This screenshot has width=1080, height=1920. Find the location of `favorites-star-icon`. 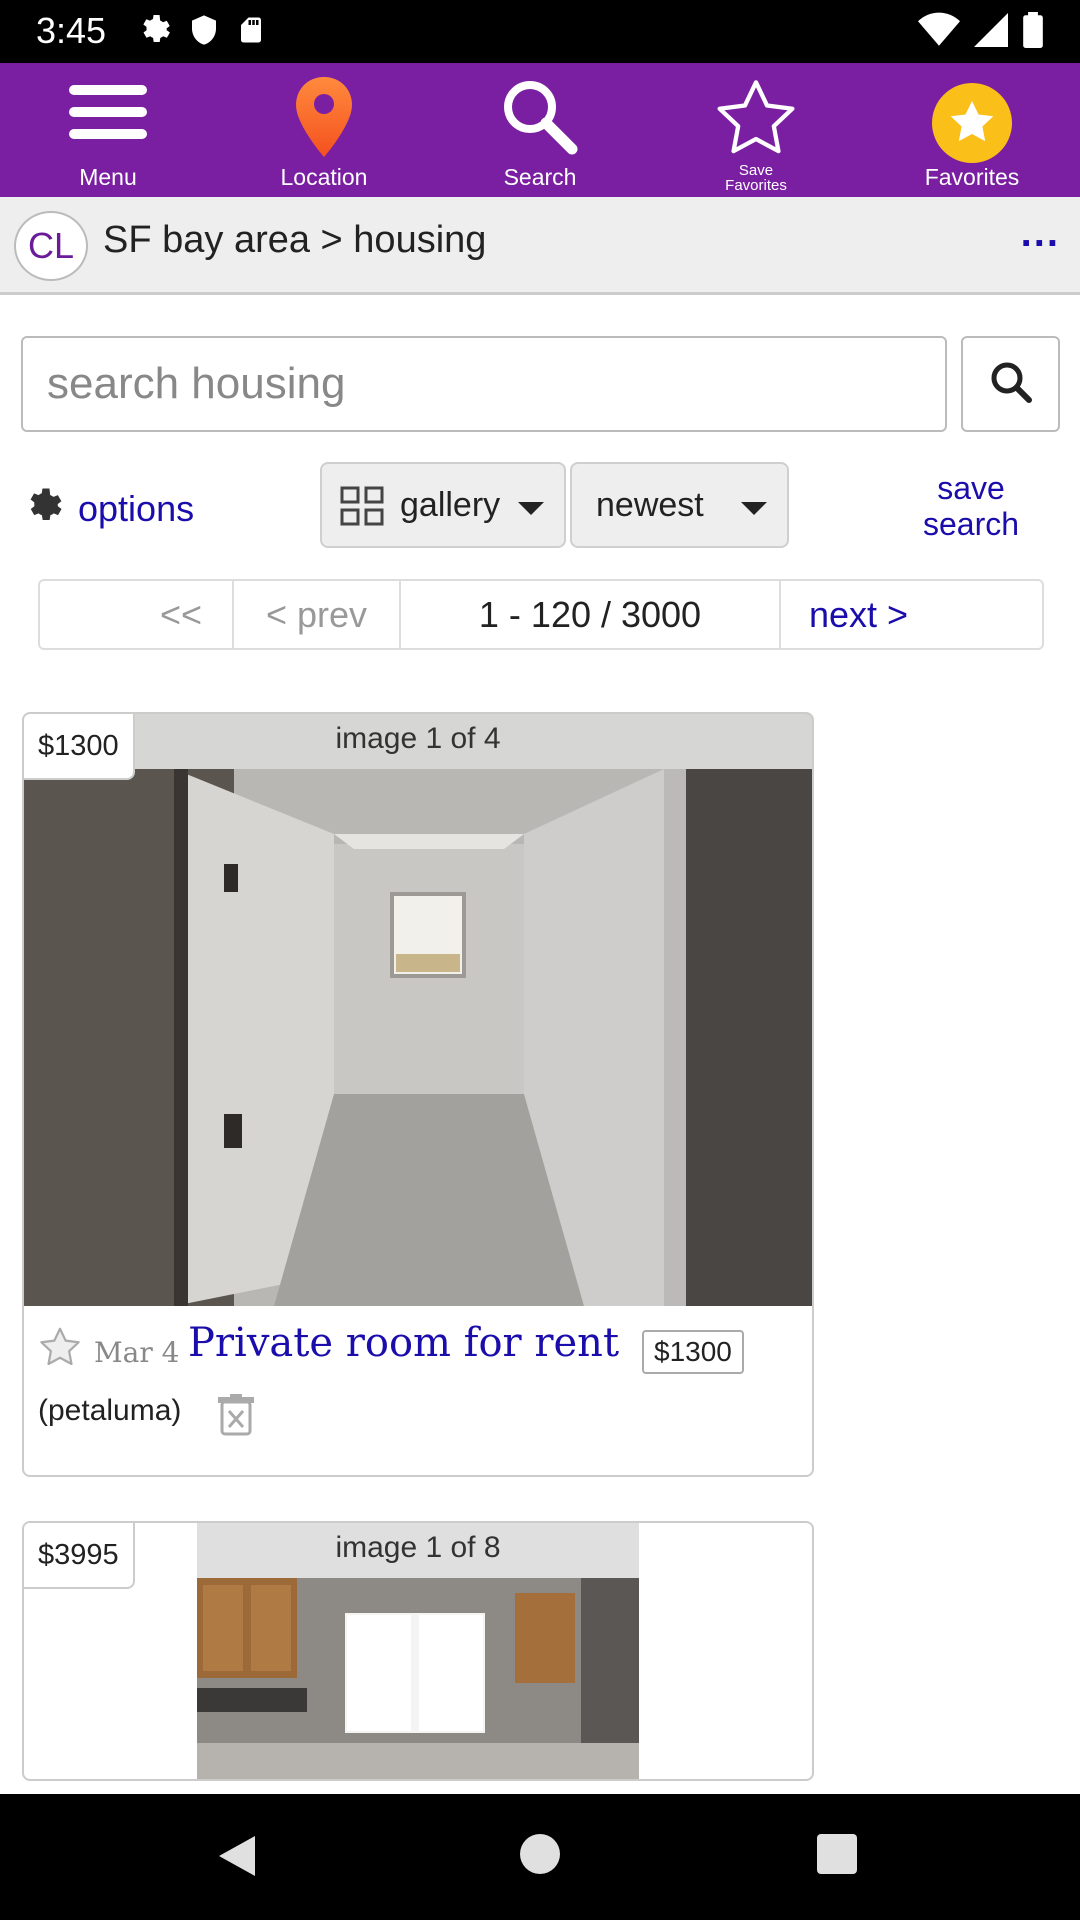

favorites-star-icon is located at coordinates (972, 125).